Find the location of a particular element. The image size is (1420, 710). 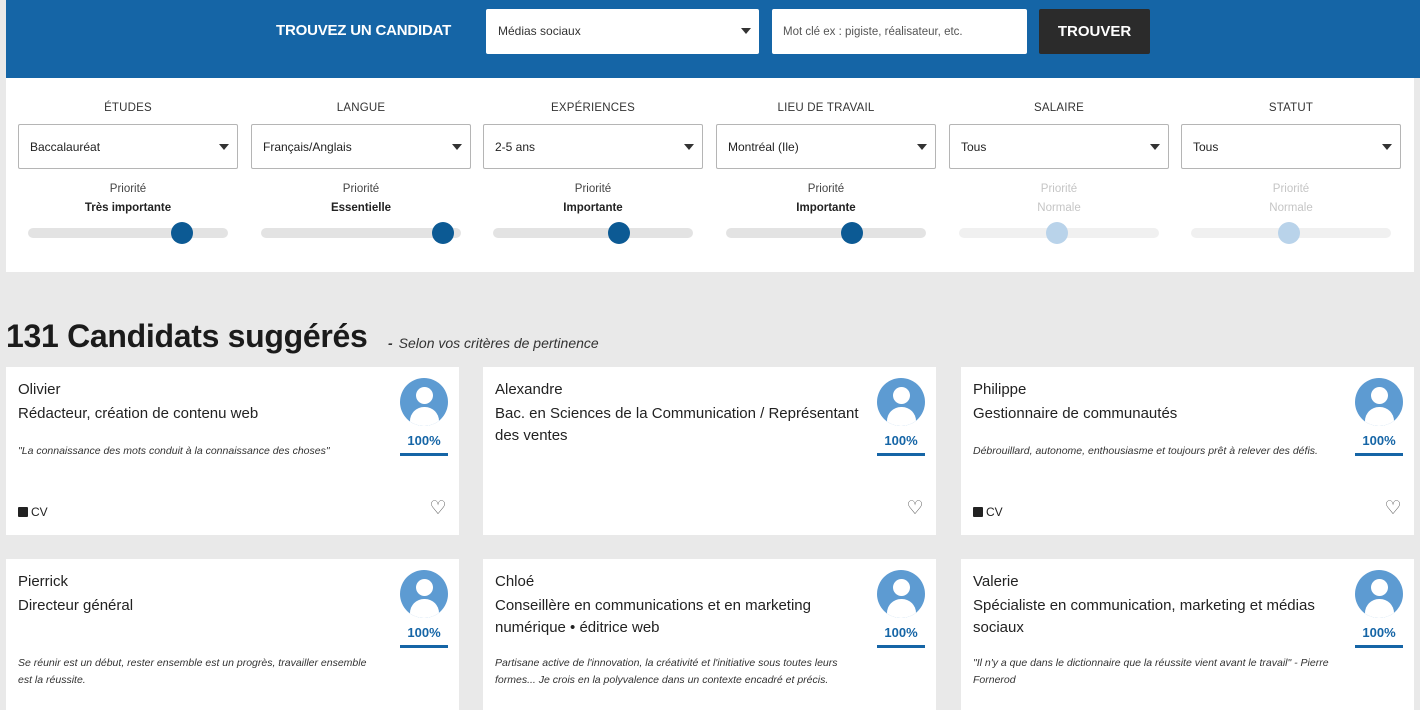

filter-dropdown-experiences: 2-5 ans is located at coordinates (593, 146).